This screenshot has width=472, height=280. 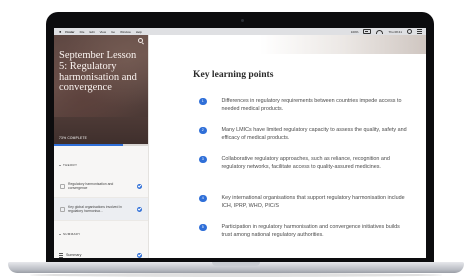 I want to click on section-summary-label: SUMMARY, so click(x=72, y=234).